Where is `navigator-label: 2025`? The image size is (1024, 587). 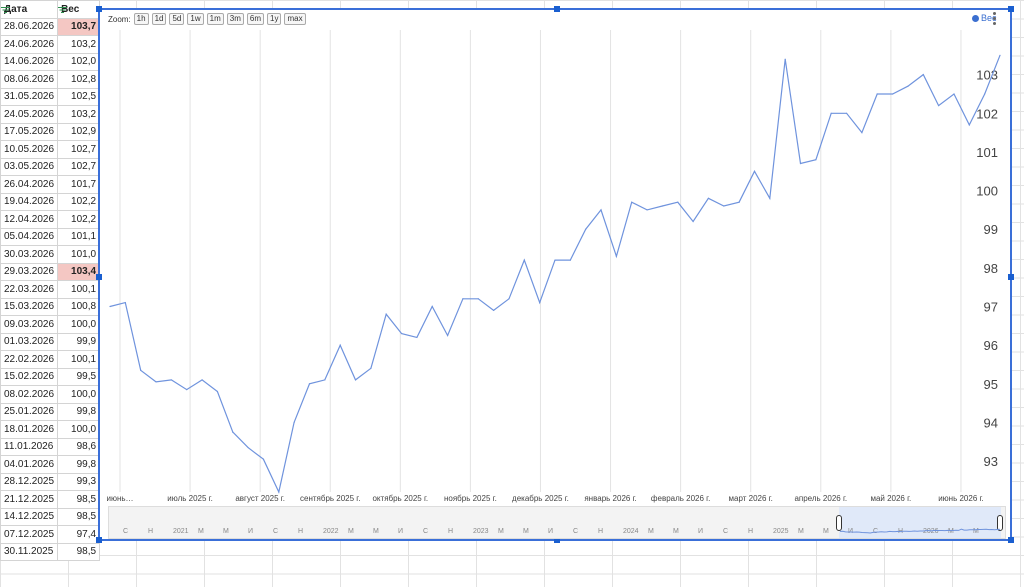
navigator-label: 2025 is located at coordinates (781, 531).